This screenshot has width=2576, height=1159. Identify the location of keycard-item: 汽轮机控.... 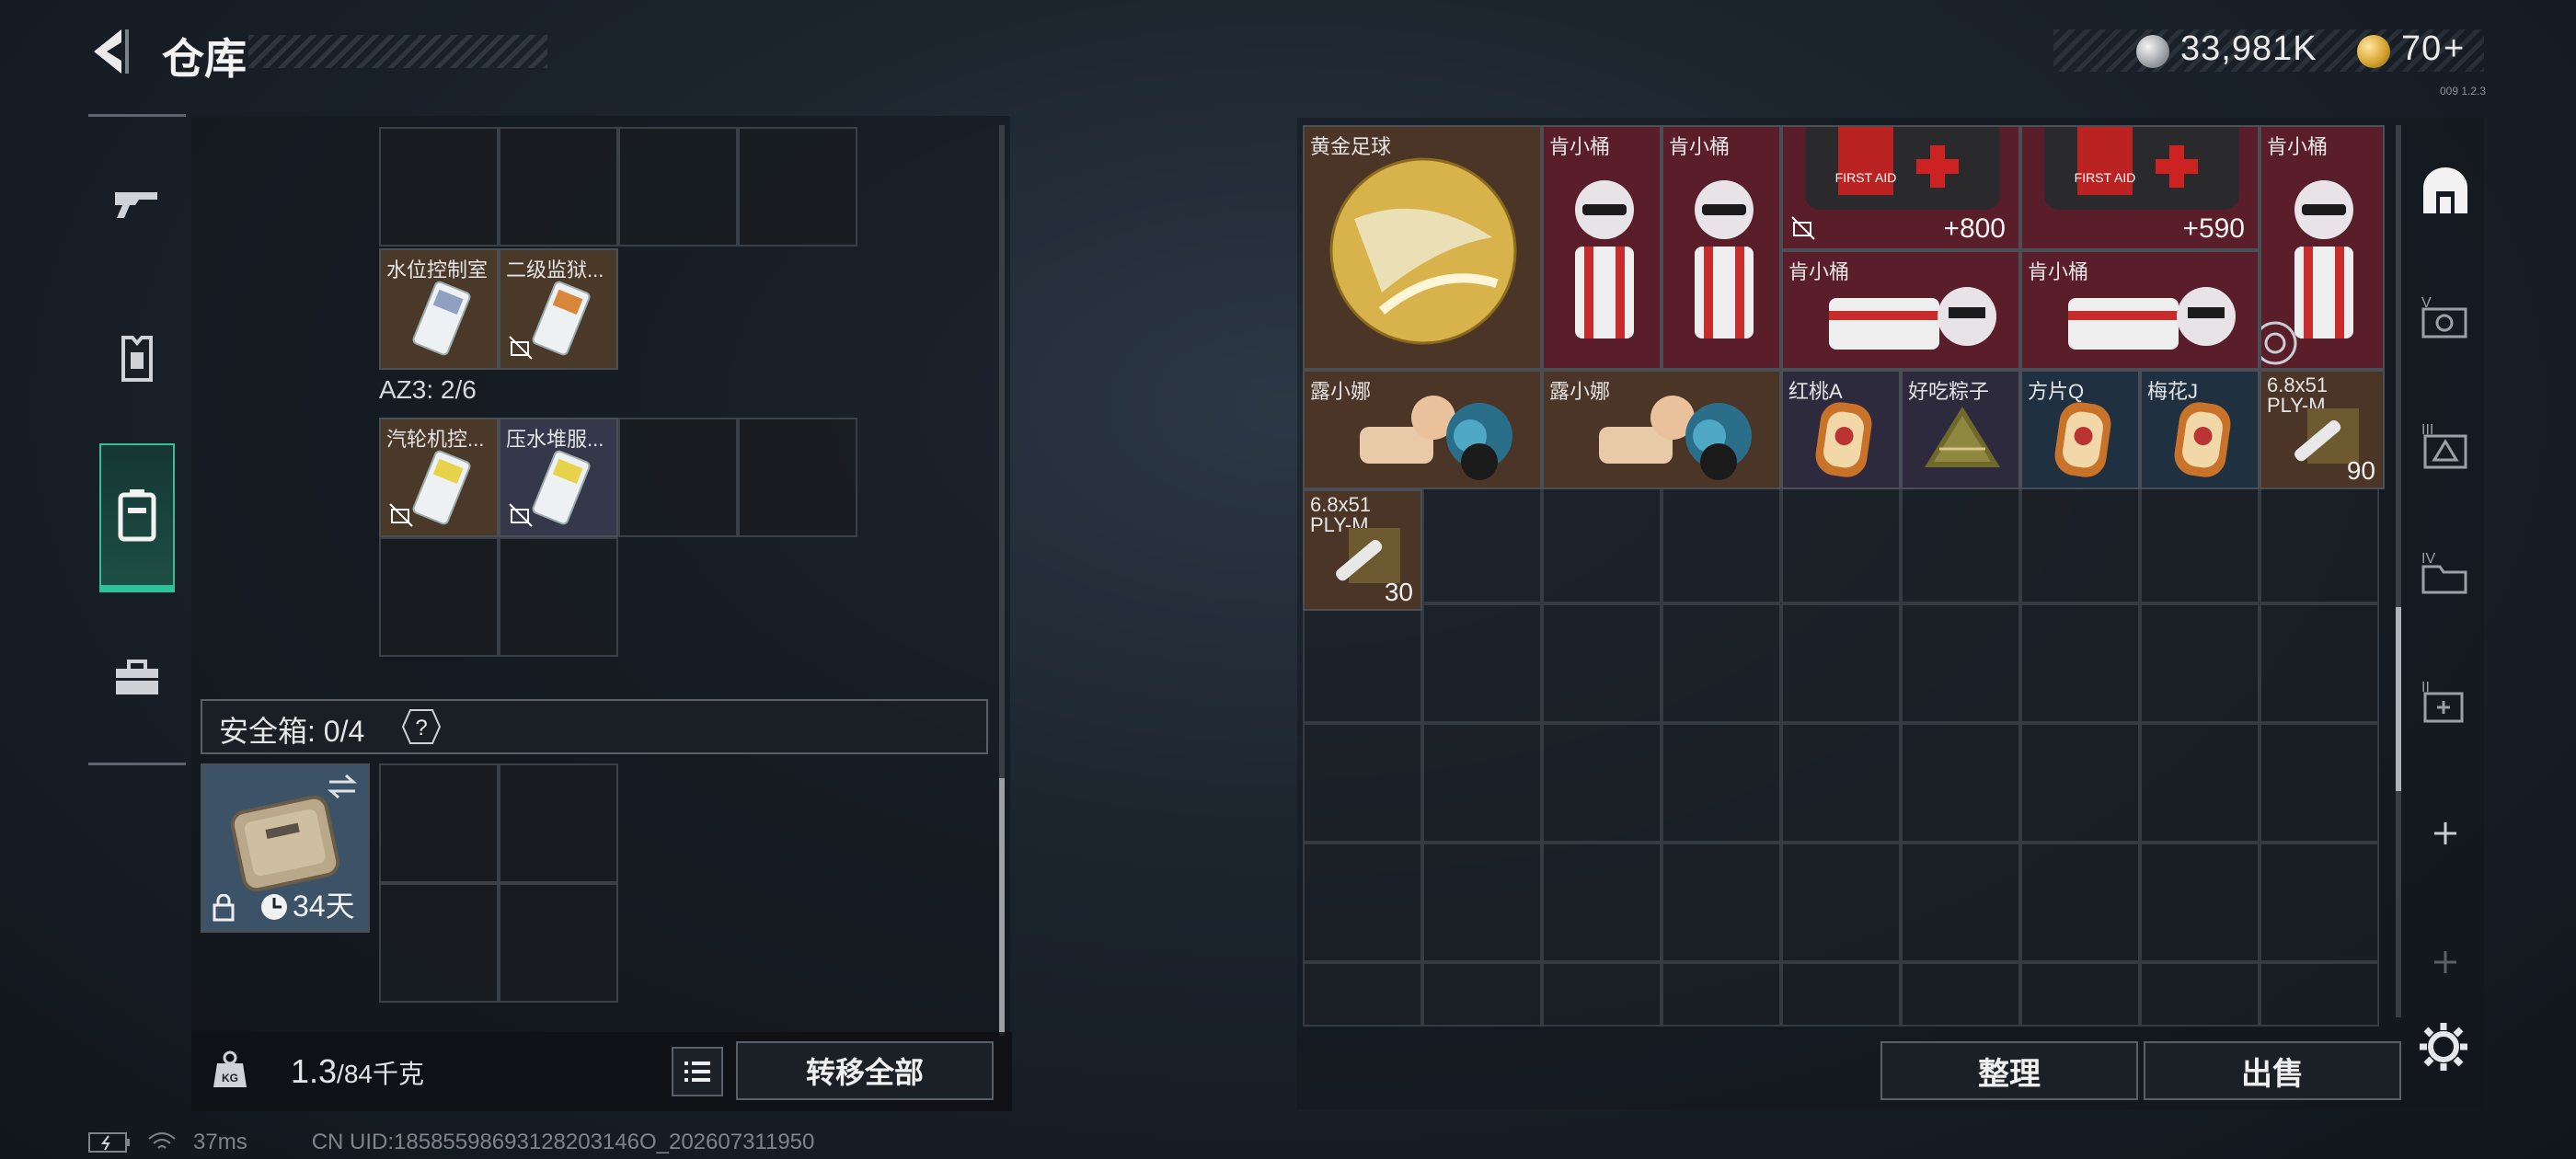
(439, 477).